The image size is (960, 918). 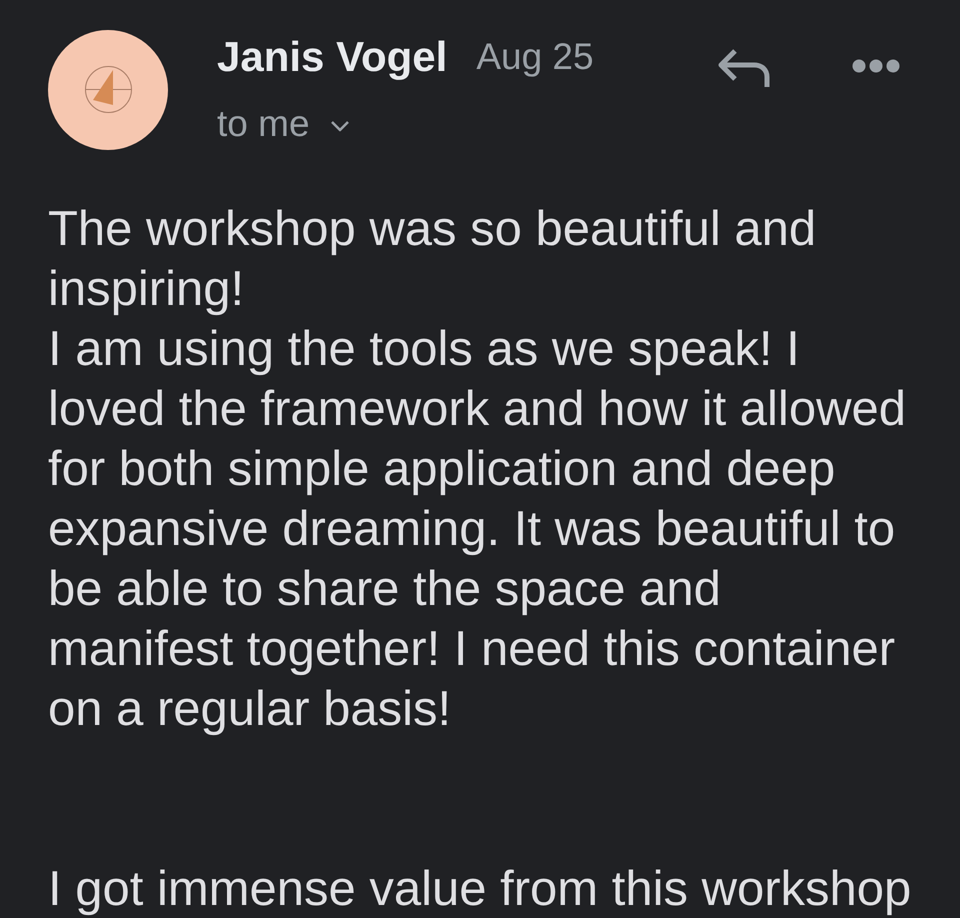 What do you see at coordinates (340, 126) in the screenshot?
I see `chevron-icon` at bounding box center [340, 126].